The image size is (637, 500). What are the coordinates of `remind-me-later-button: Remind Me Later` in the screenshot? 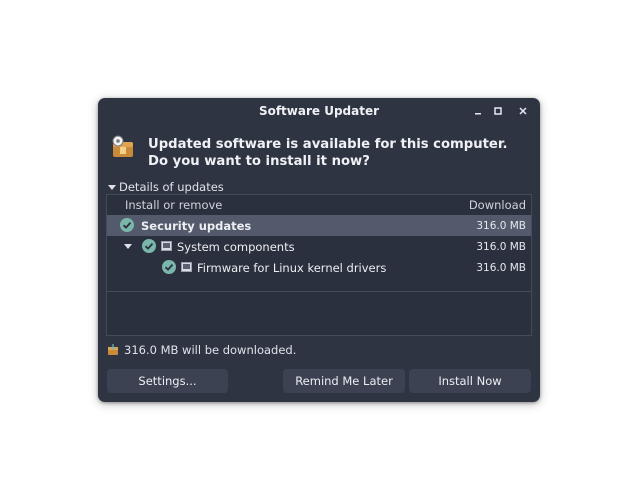 It's located at (344, 381).